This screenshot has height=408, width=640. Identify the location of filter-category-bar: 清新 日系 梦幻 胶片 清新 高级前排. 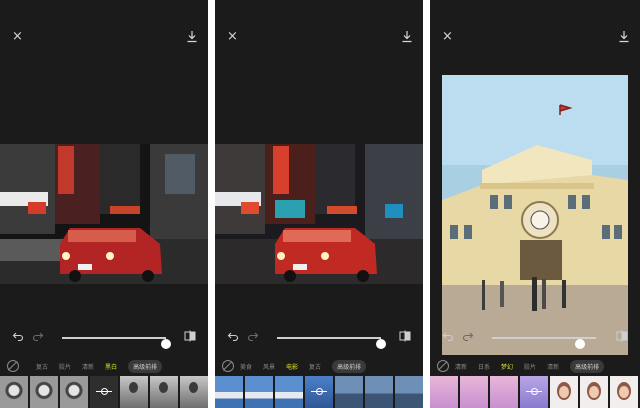
(535, 366).